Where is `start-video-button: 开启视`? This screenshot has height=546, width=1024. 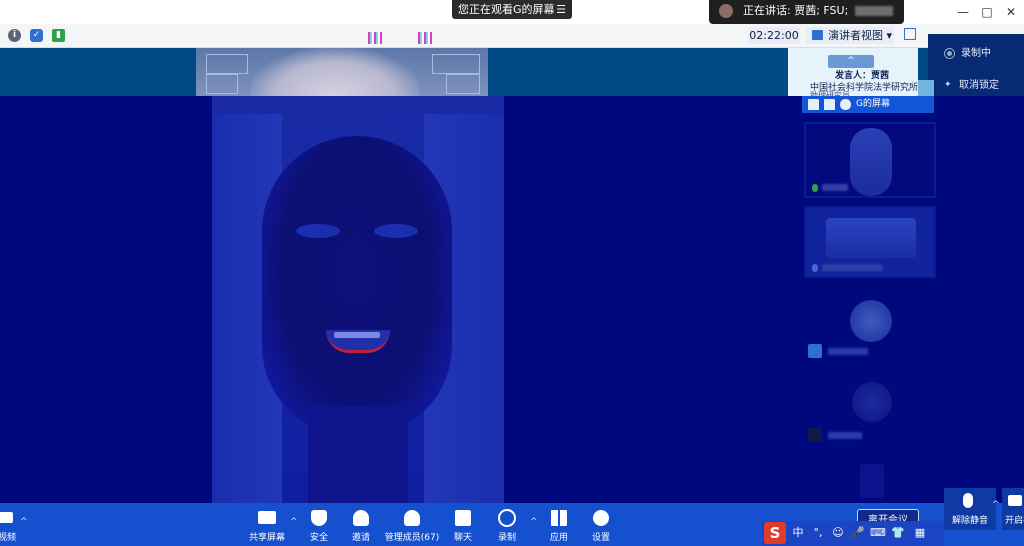 start-video-button: 开启视 is located at coordinates (1013, 509).